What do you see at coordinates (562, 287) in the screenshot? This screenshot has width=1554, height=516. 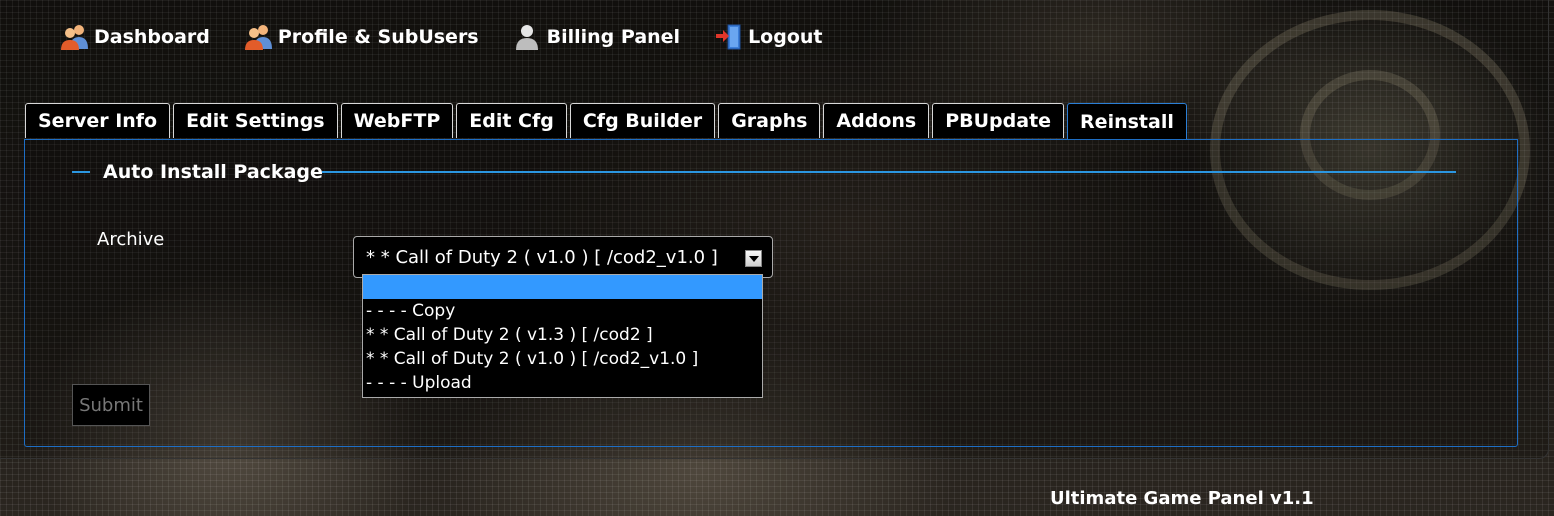 I see `dropdown-option` at bounding box center [562, 287].